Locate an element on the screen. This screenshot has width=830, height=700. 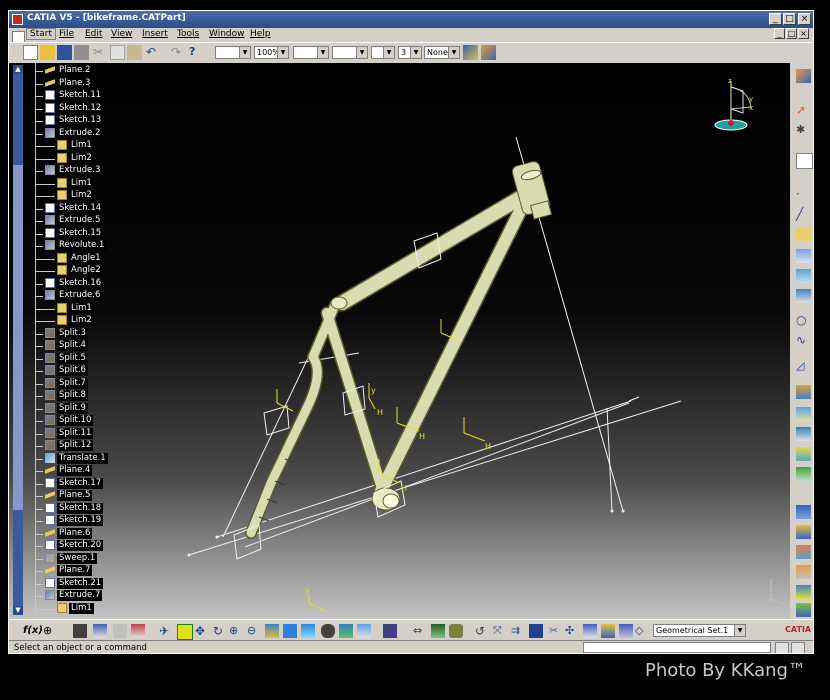
fit-all-icon is located at coordinates (185, 632).